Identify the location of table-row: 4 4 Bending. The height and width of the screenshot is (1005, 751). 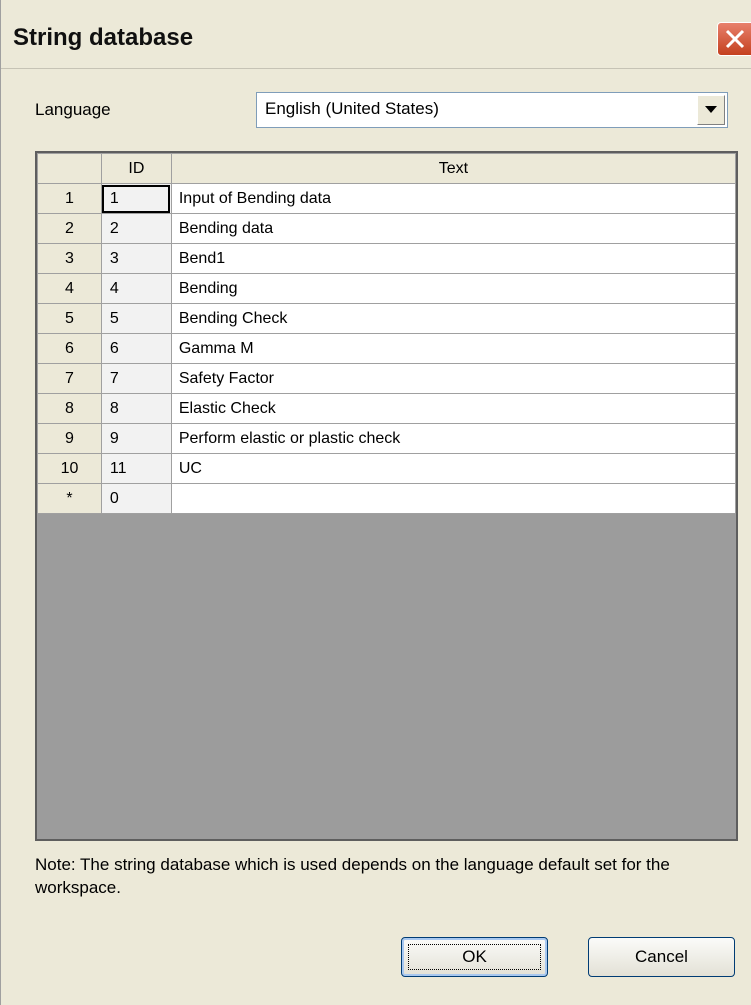
(387, 288).